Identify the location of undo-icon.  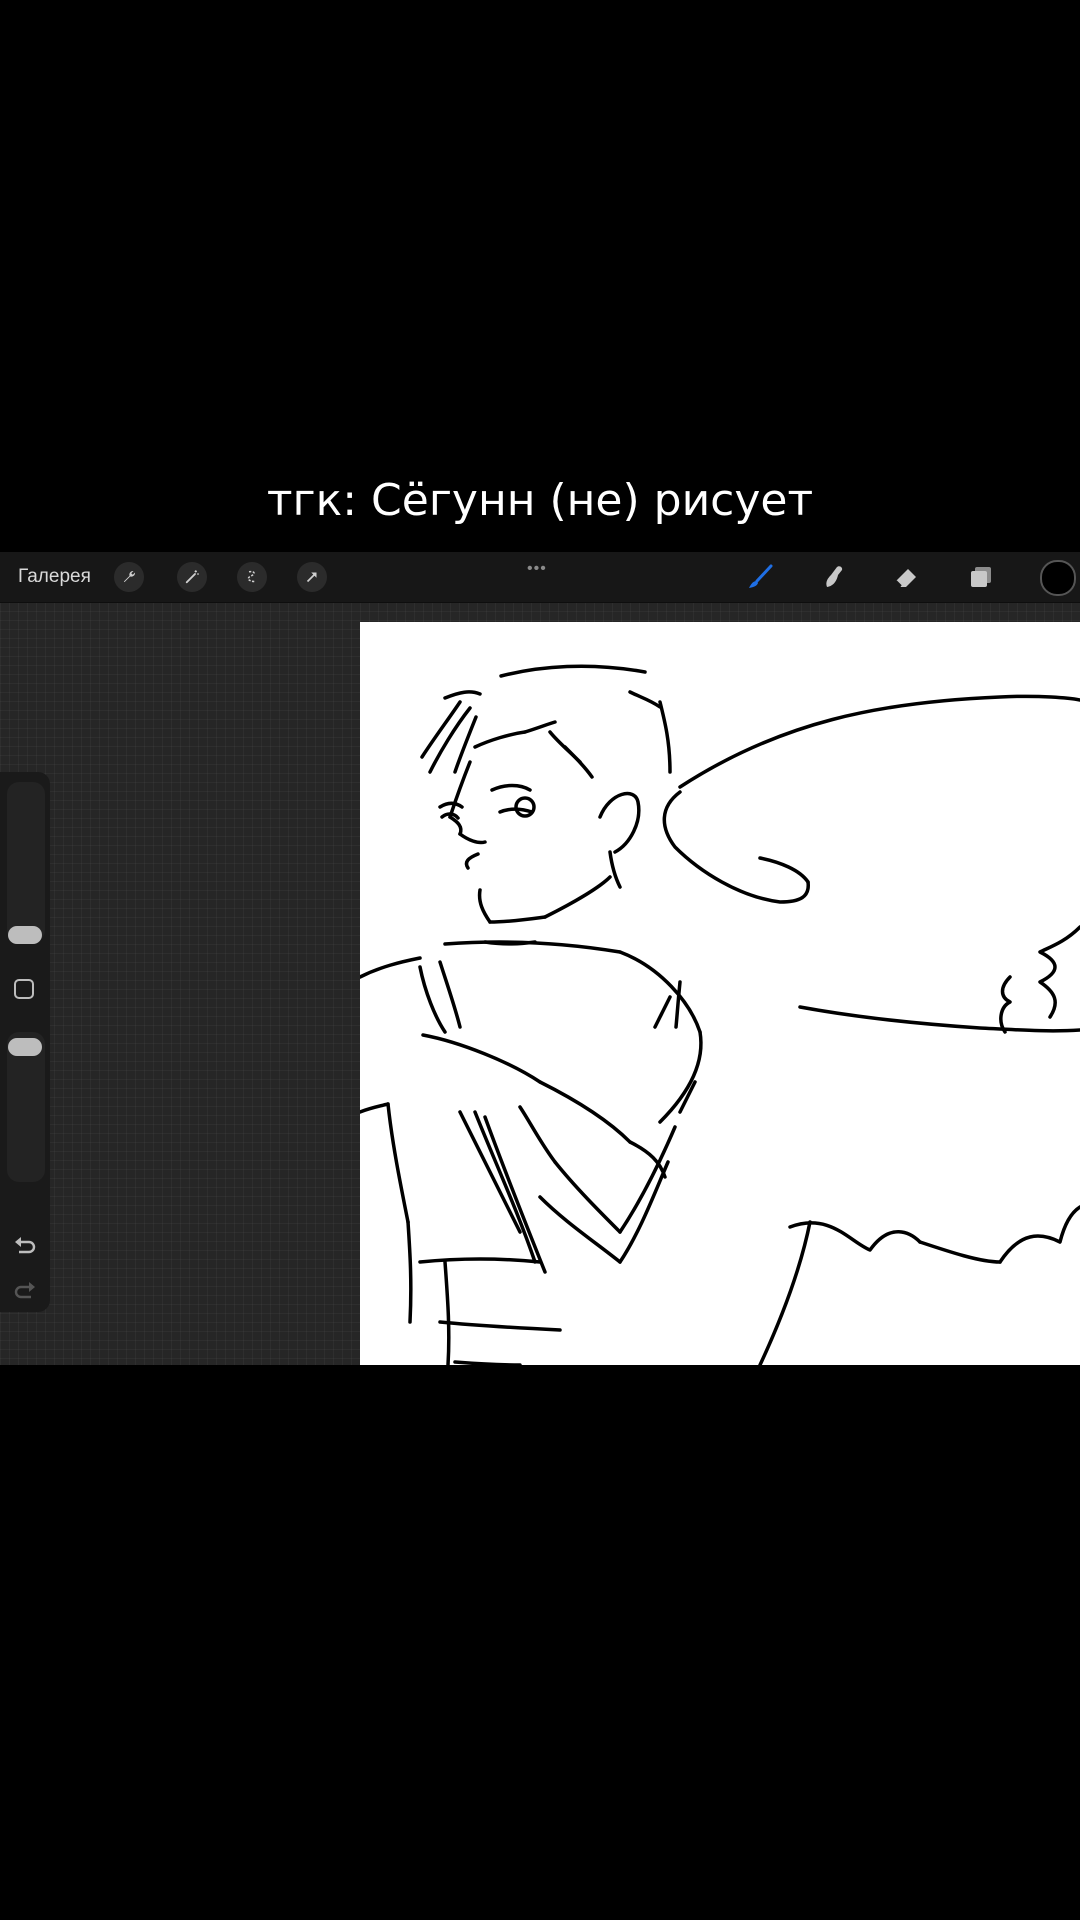
(25, 1246).